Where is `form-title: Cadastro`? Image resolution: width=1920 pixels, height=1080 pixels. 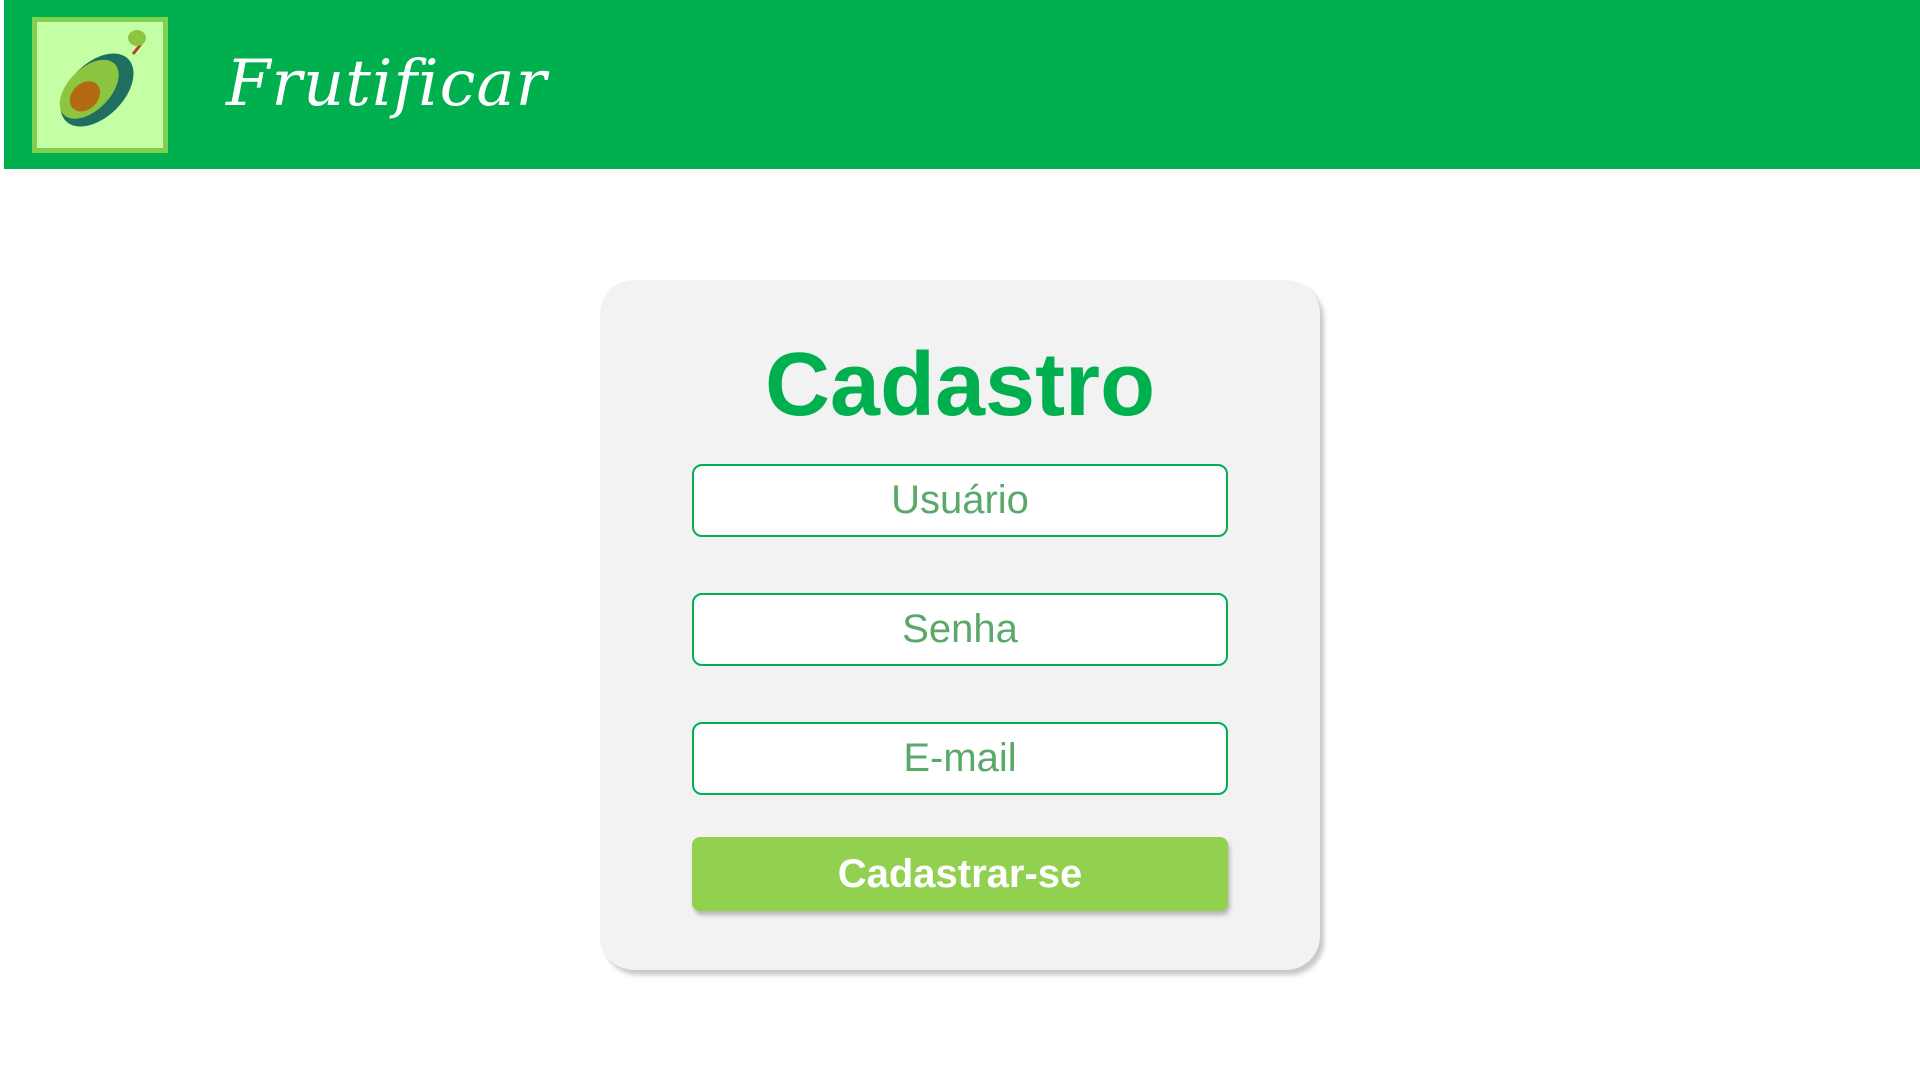 form-title: Cadastro is located at coordinates (960, 385).